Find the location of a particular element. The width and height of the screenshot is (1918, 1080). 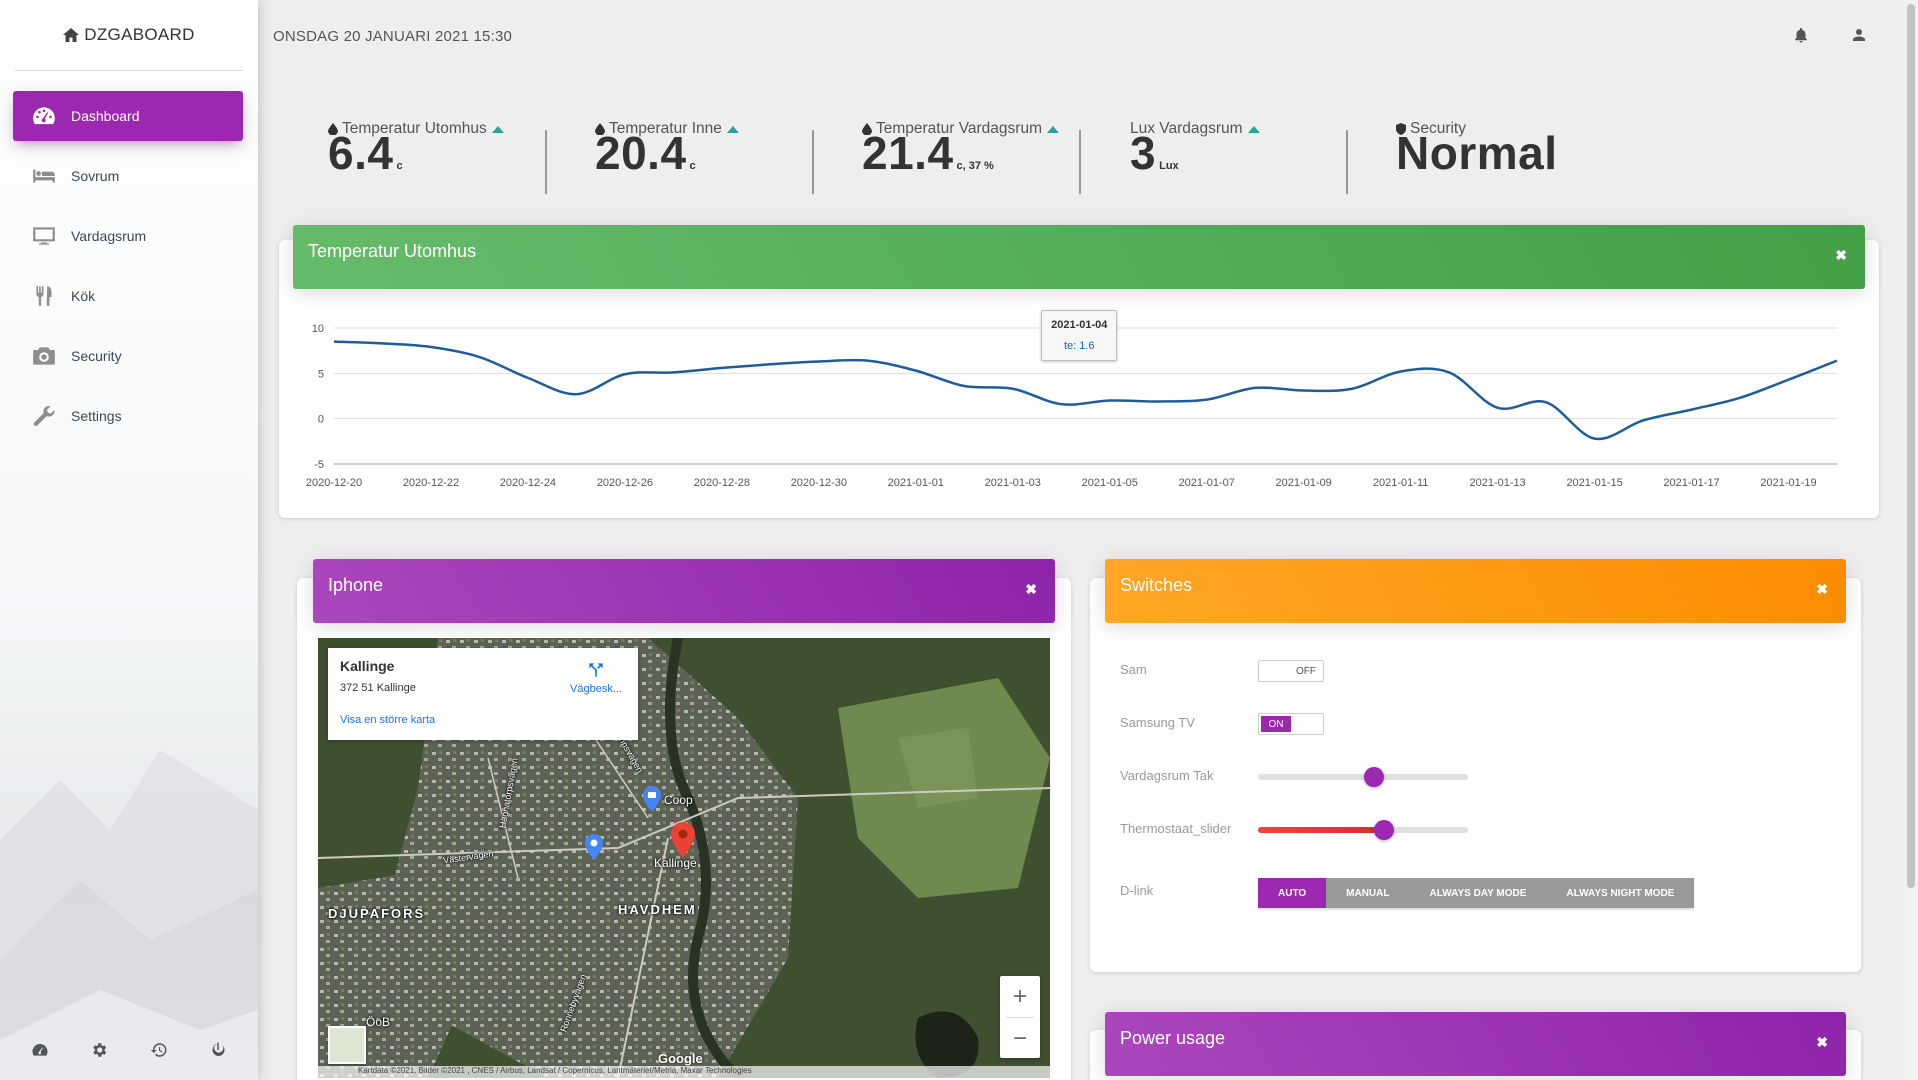

gear-icon is located at coordinates (99, 1050).